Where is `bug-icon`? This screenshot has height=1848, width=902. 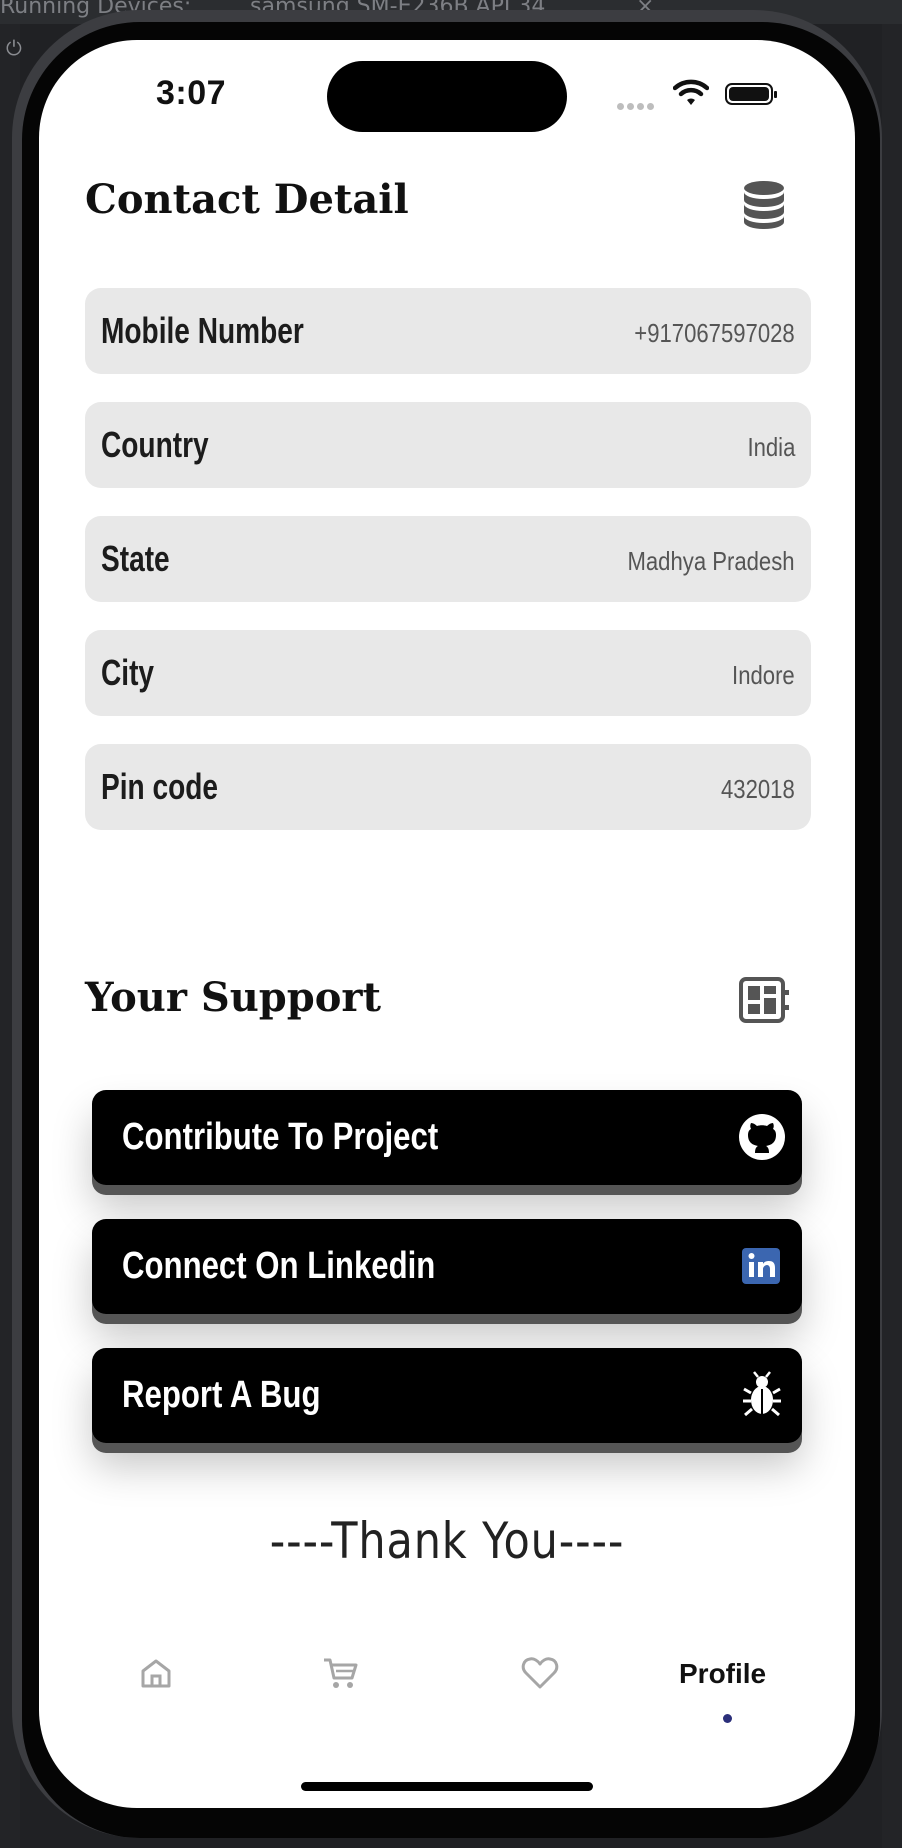 bug-icon is located at coordinates (762, 1395).